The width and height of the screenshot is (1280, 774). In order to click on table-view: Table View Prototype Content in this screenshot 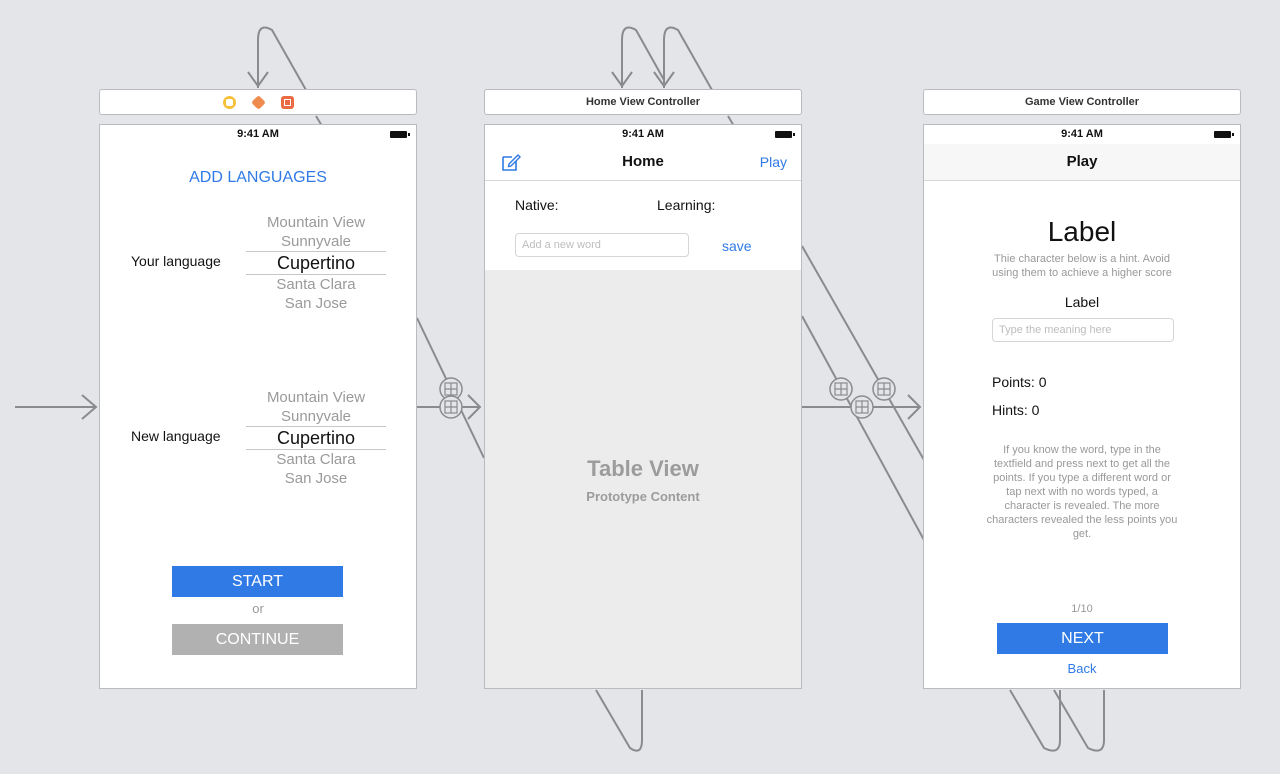, I will do `click(643, 479)`.